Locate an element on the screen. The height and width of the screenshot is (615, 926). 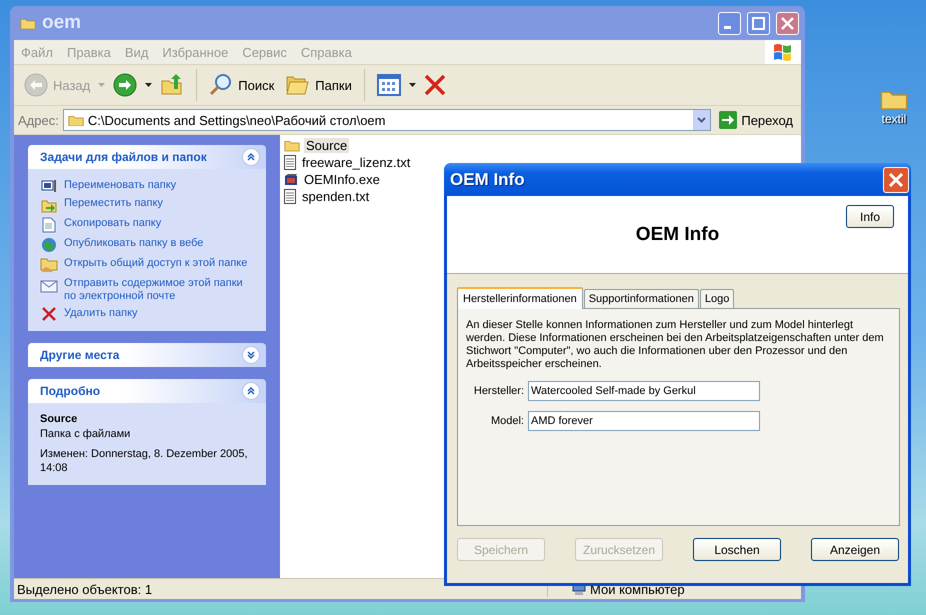
search-icon is located at coordinates (221, 85).